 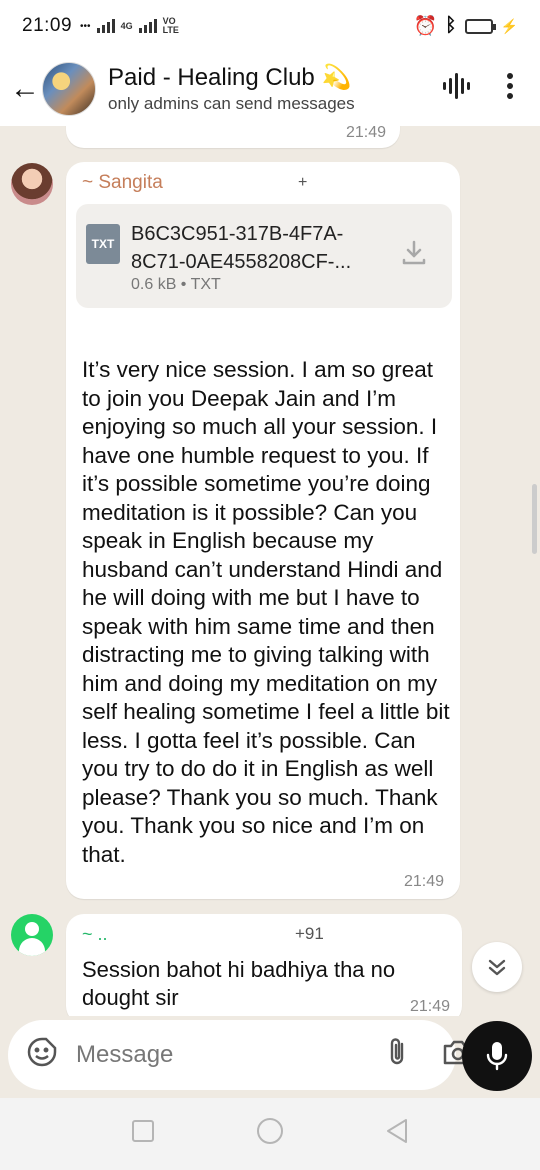 I want to click on back-triangle-icon, so click(x=397, y=1134).